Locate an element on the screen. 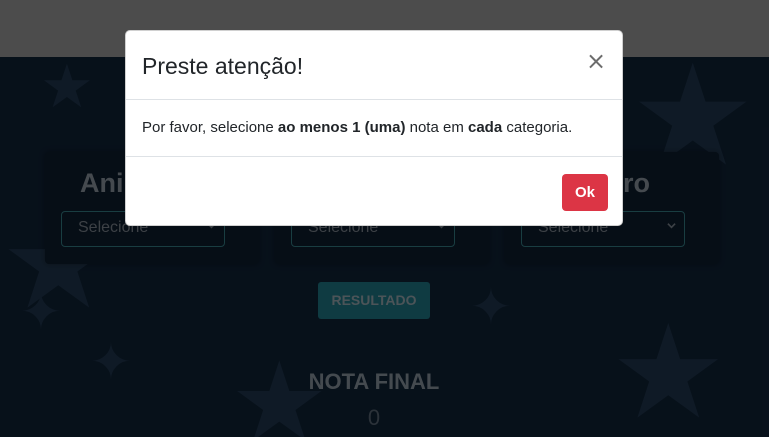 The height and width of the screenshot is (437, 769). message-text: categoria. is located at coordinates (537, 127).